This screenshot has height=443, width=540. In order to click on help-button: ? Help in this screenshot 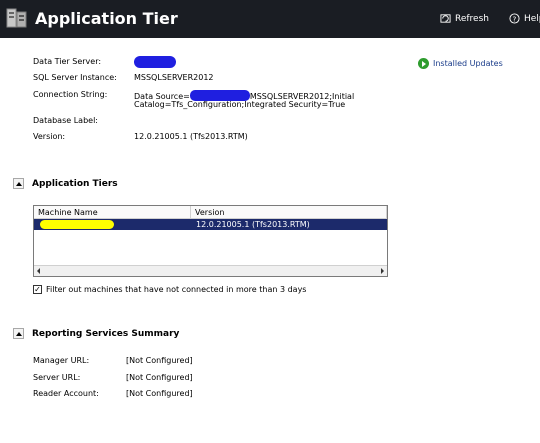, I will do `click(524, 18)`.